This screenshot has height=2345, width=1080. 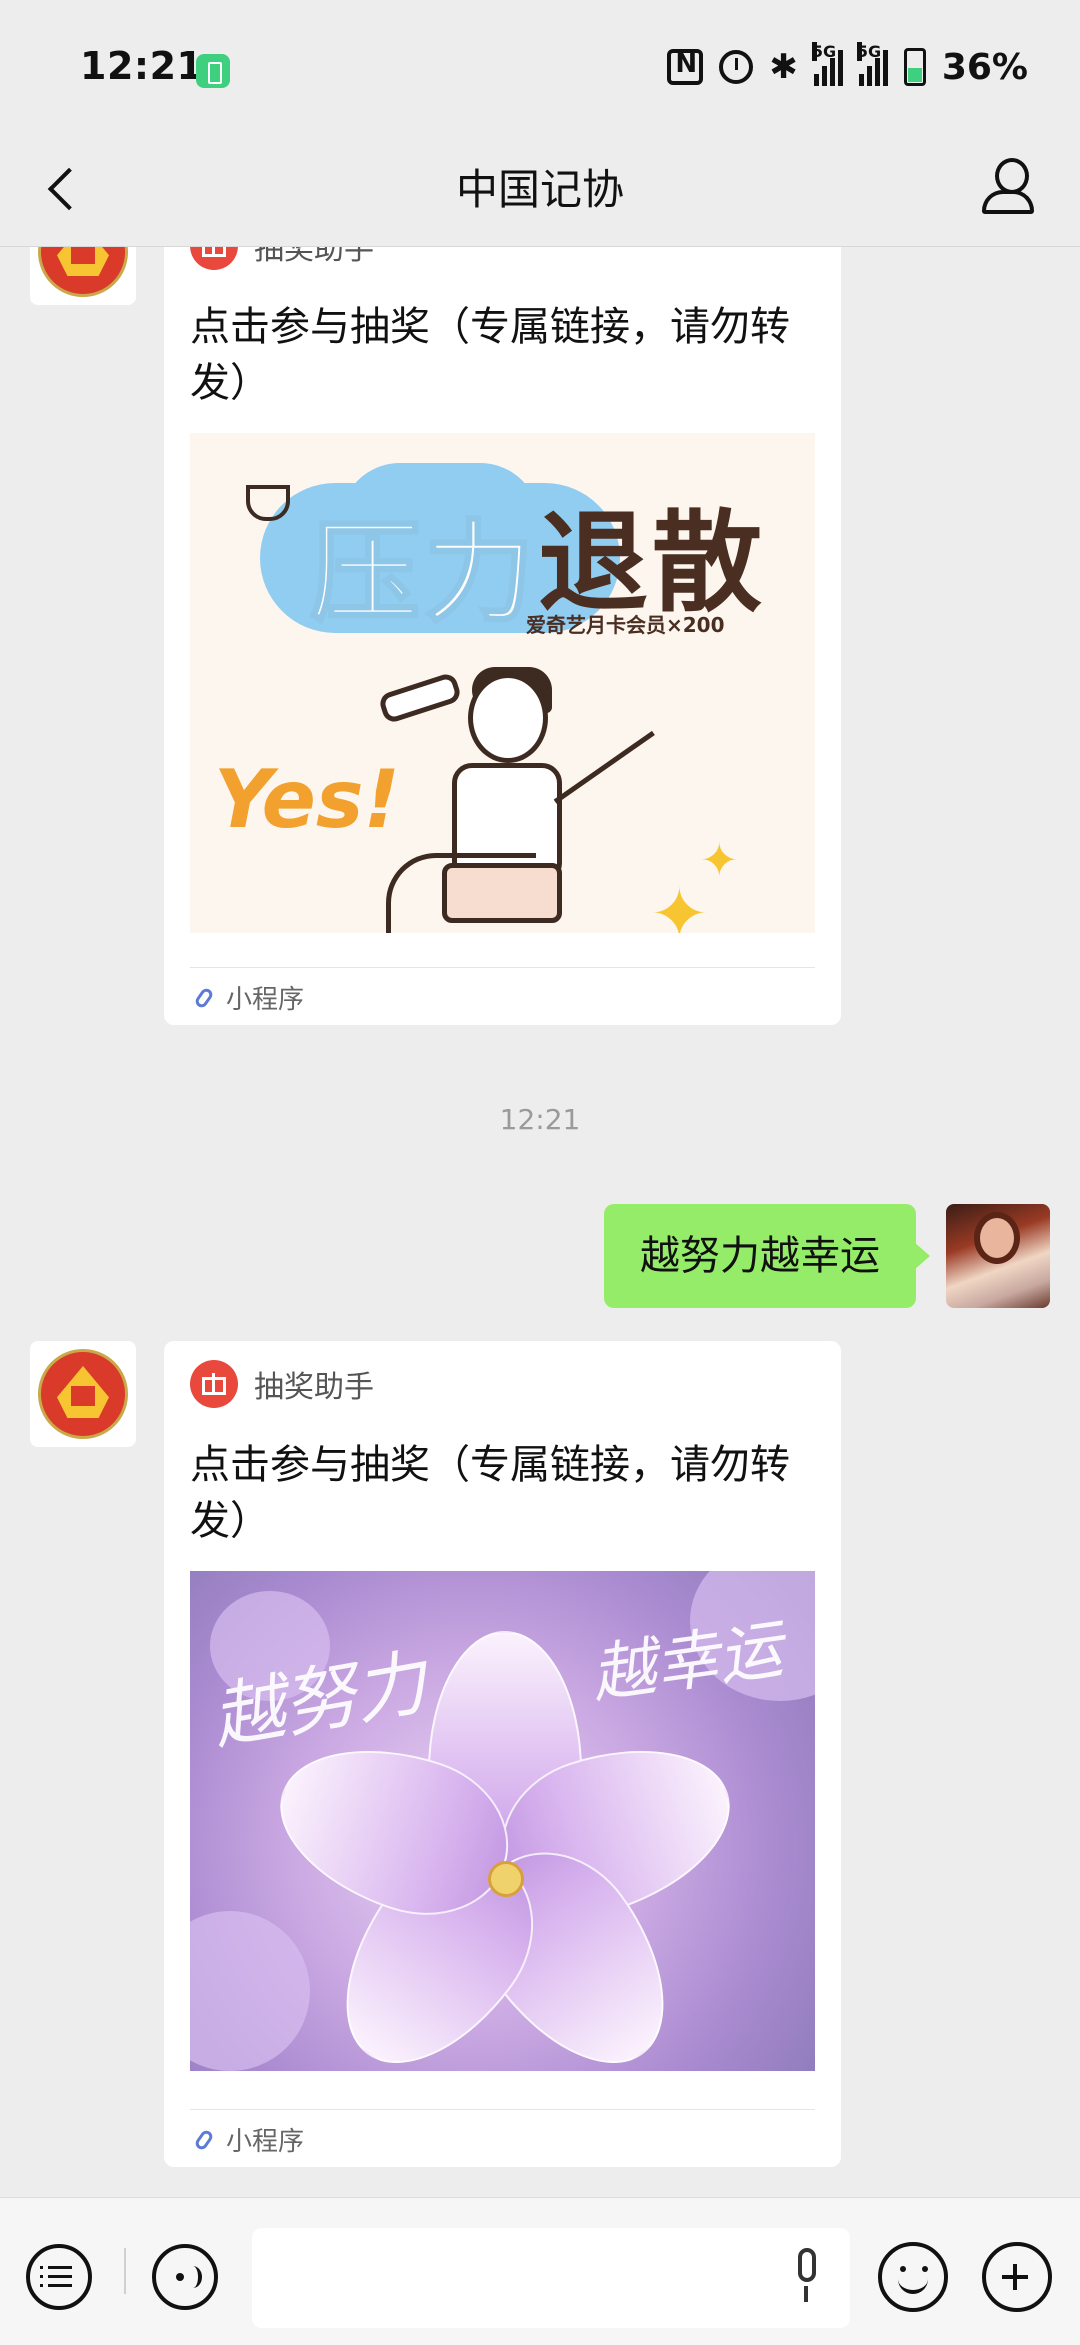 What do you see at coordinates (679, 903) in the screenshot?
I see `star-icon: ✦` at bounding box center [679, 903].